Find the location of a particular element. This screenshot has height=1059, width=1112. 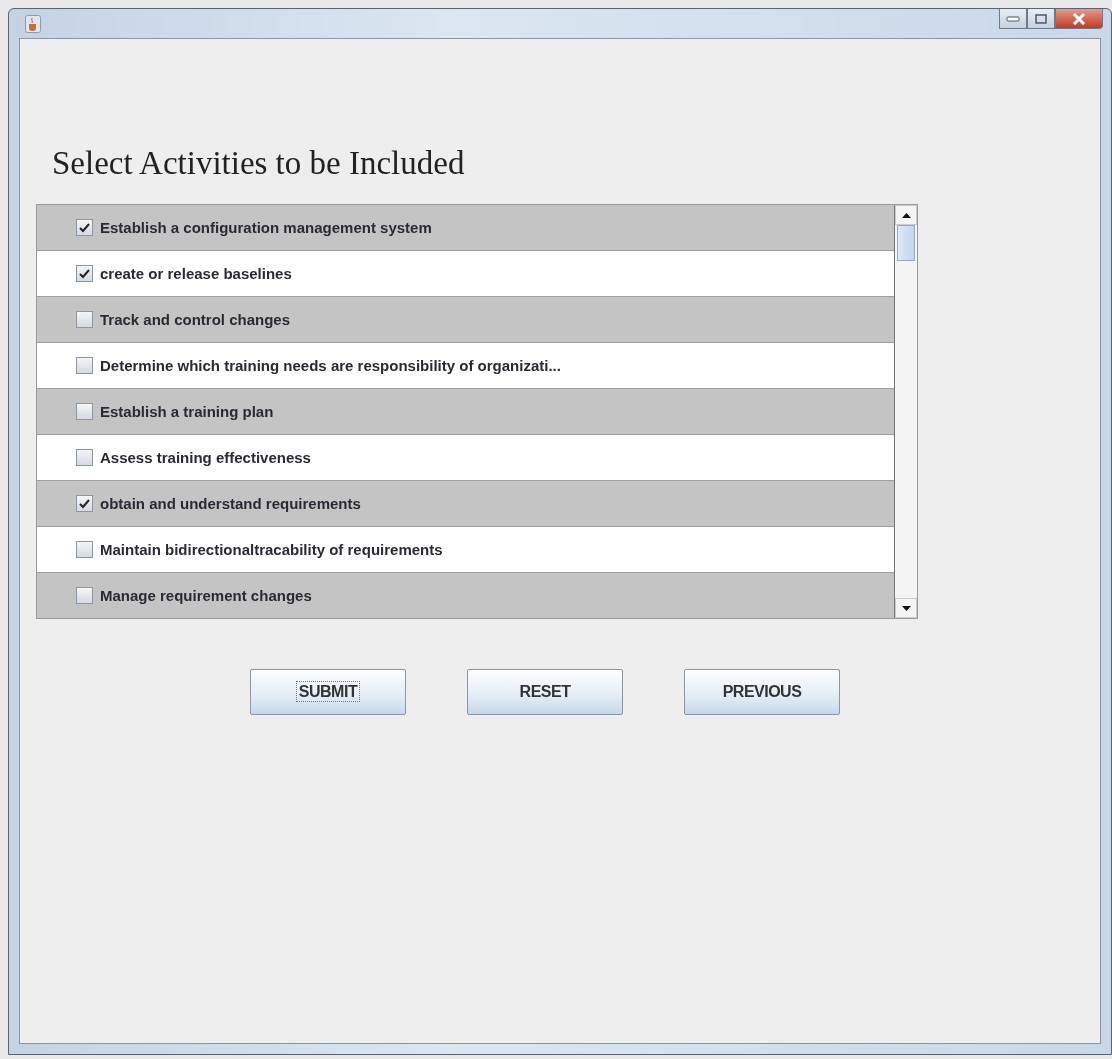

coffee-cup-icon is located at coordinates (33, 23).